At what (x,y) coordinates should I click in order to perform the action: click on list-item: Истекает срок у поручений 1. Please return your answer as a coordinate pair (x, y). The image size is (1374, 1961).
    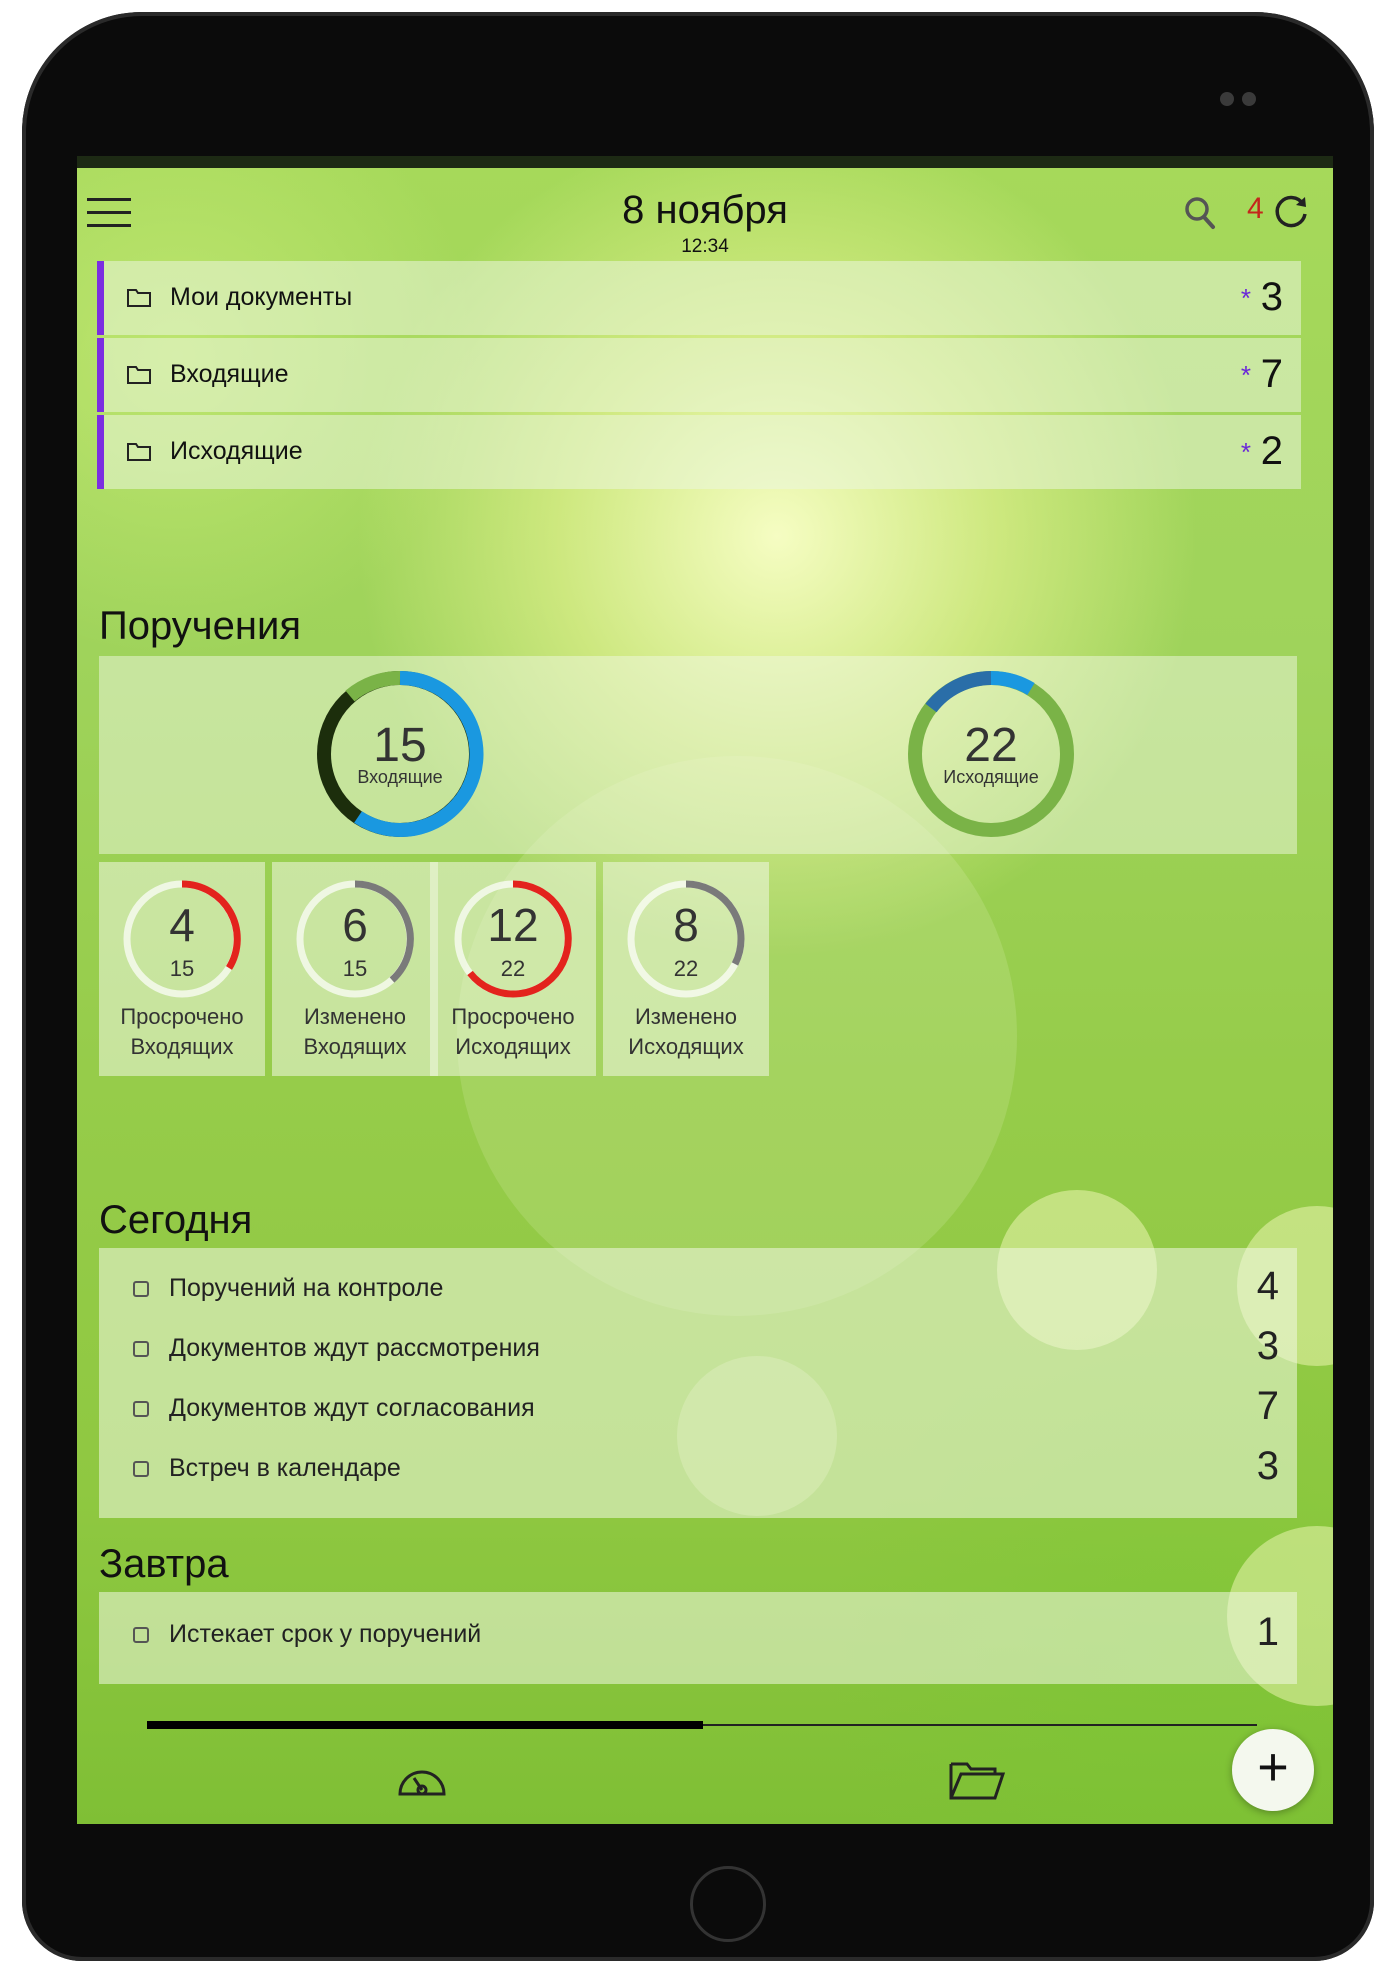
    Looking at the image, I should click on (698, 1638).